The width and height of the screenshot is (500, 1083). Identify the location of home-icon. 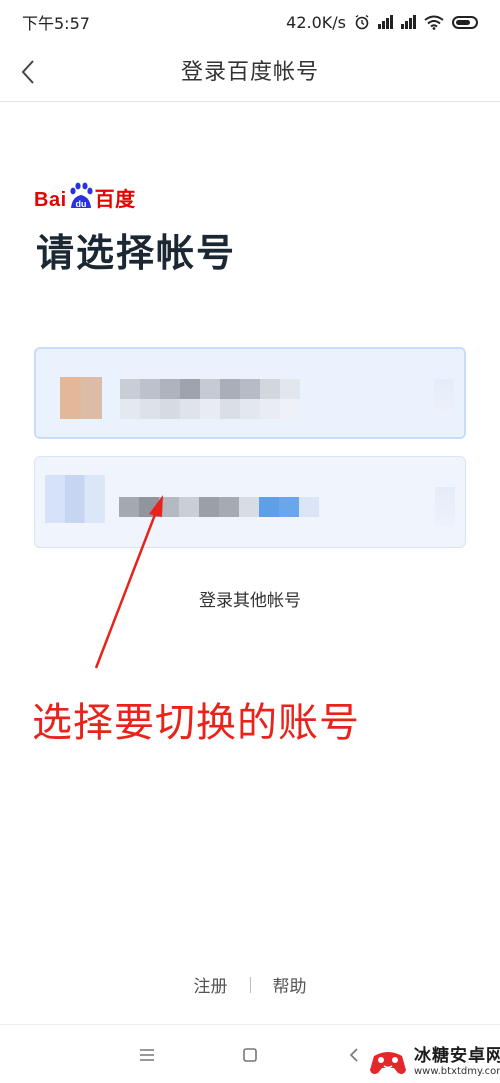
(250, 1055).